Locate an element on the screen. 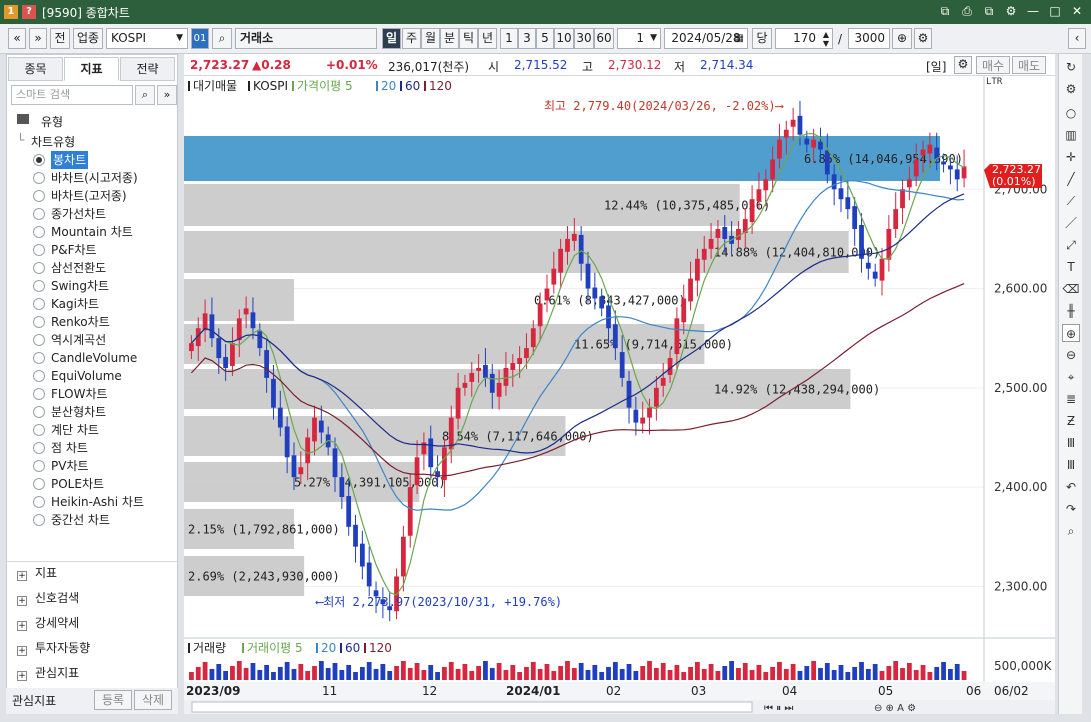 The height and width of the screenshot is (722, 1091). eraser-icon: ⌫ is located at coordinates (1071, 289).